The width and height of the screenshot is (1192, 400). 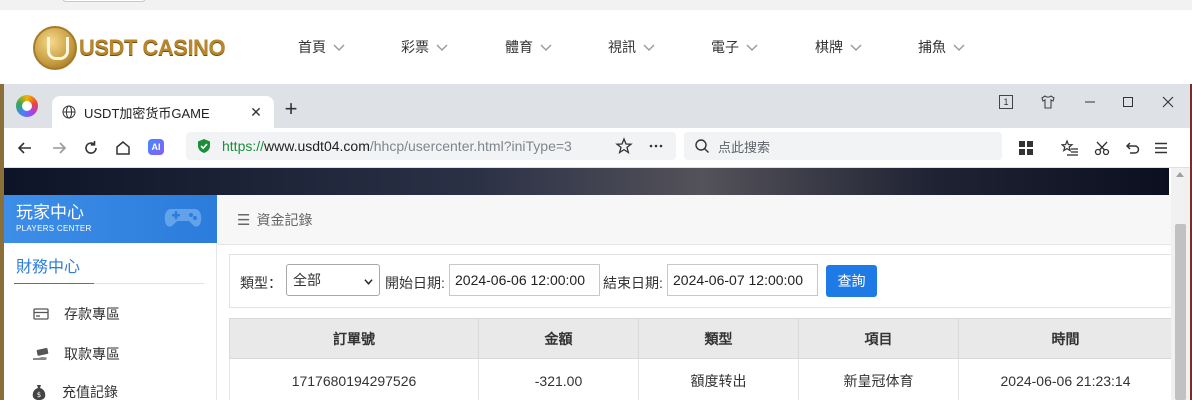 What do you see at coordinates (354, 338) in the screenshot?
I see `column-header-order-no: 訂單號` at bounding box center [354, 338].